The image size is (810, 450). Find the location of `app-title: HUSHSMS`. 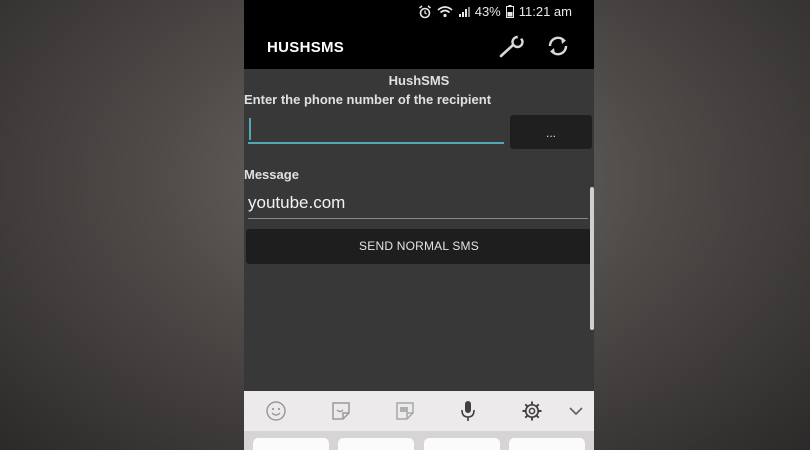

app-title: HUSHSMS is located at coordinates (306, 47).